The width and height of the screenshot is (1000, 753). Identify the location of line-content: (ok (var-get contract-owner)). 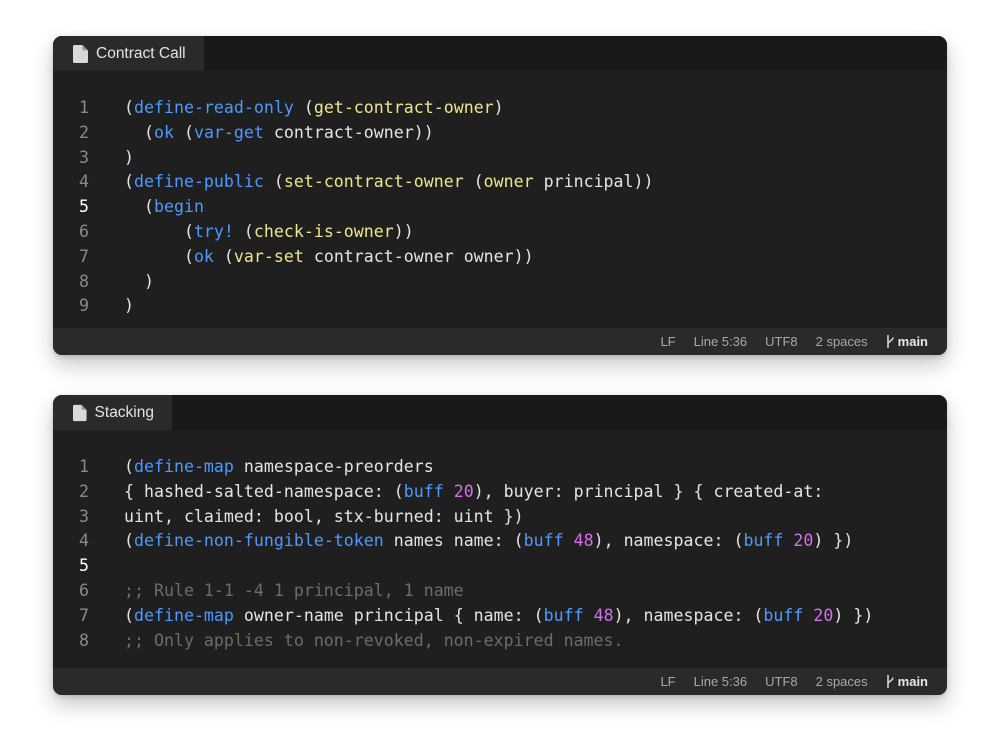
(279, 133).